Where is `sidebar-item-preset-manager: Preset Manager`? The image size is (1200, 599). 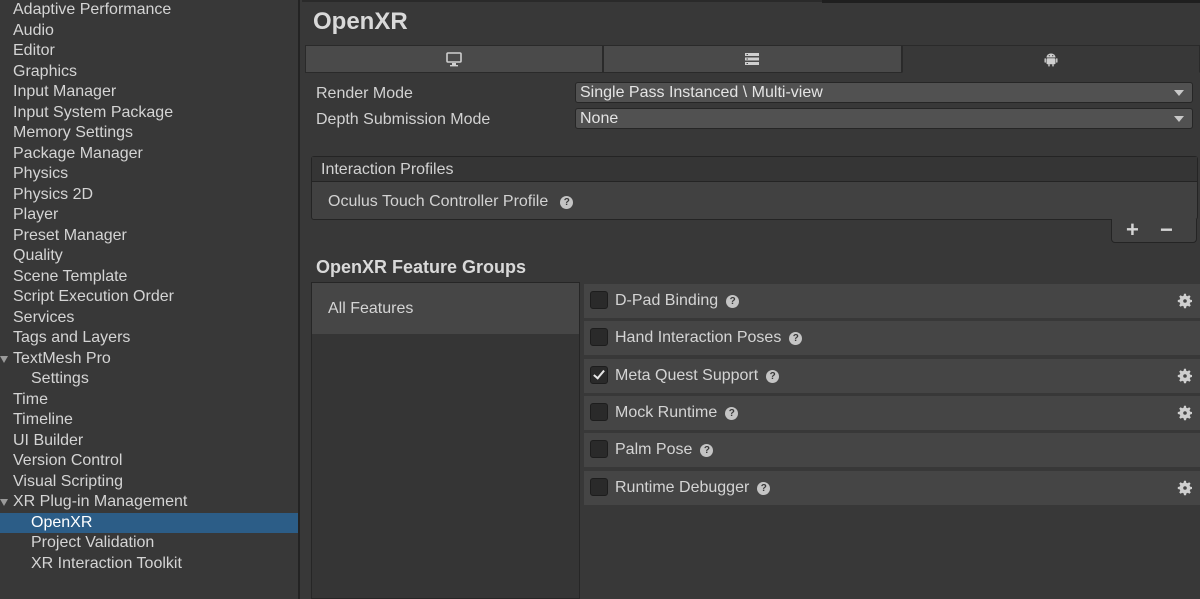
sidebar-item-preset-manager: Preset Manager is located at coordinates (149, 236).